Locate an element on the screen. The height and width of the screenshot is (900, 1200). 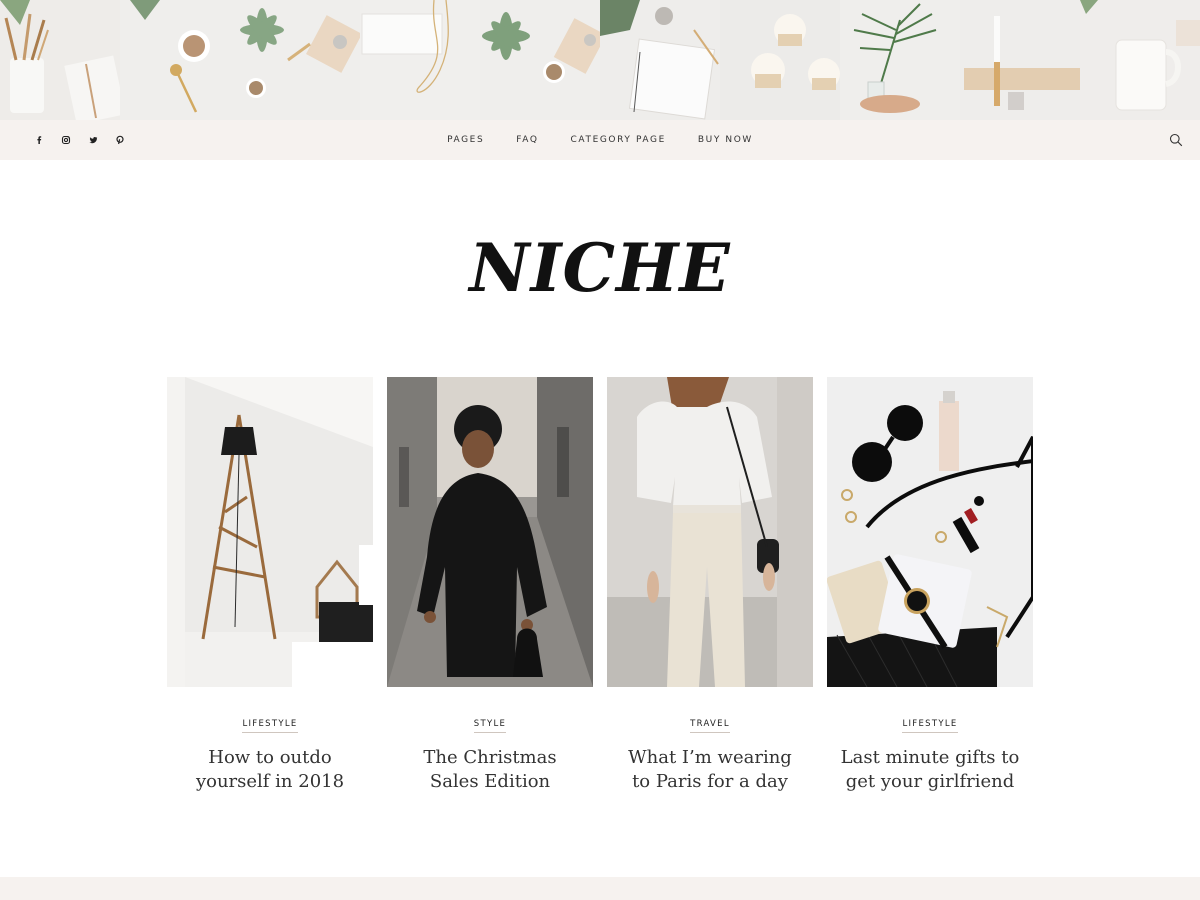
post-category: STYLE is located at coordinates (490, 726).